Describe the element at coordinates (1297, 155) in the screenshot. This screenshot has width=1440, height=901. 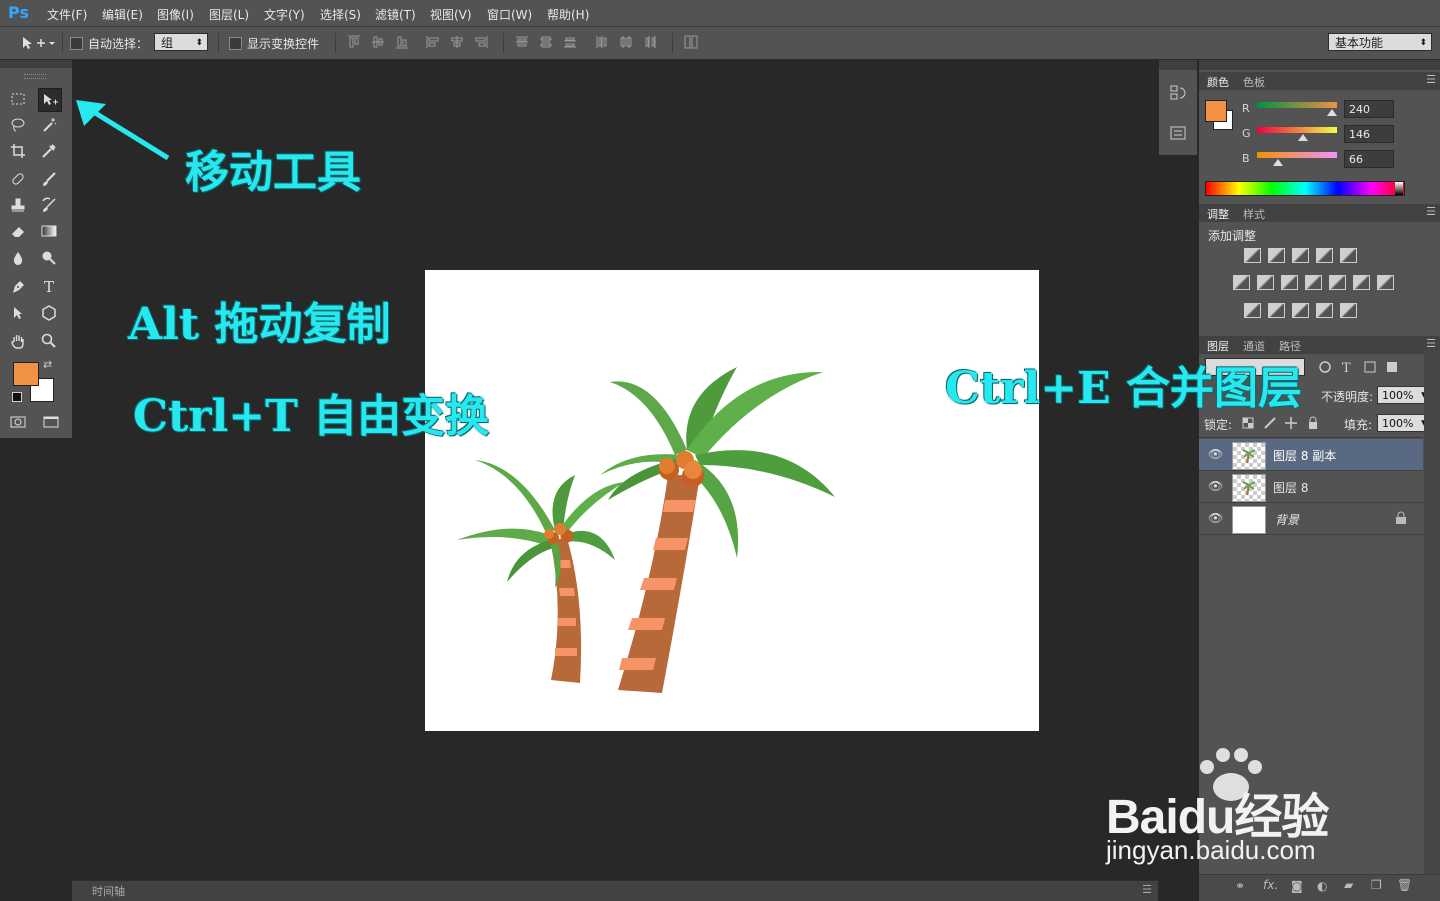
I see `b-slider-track` at that location.